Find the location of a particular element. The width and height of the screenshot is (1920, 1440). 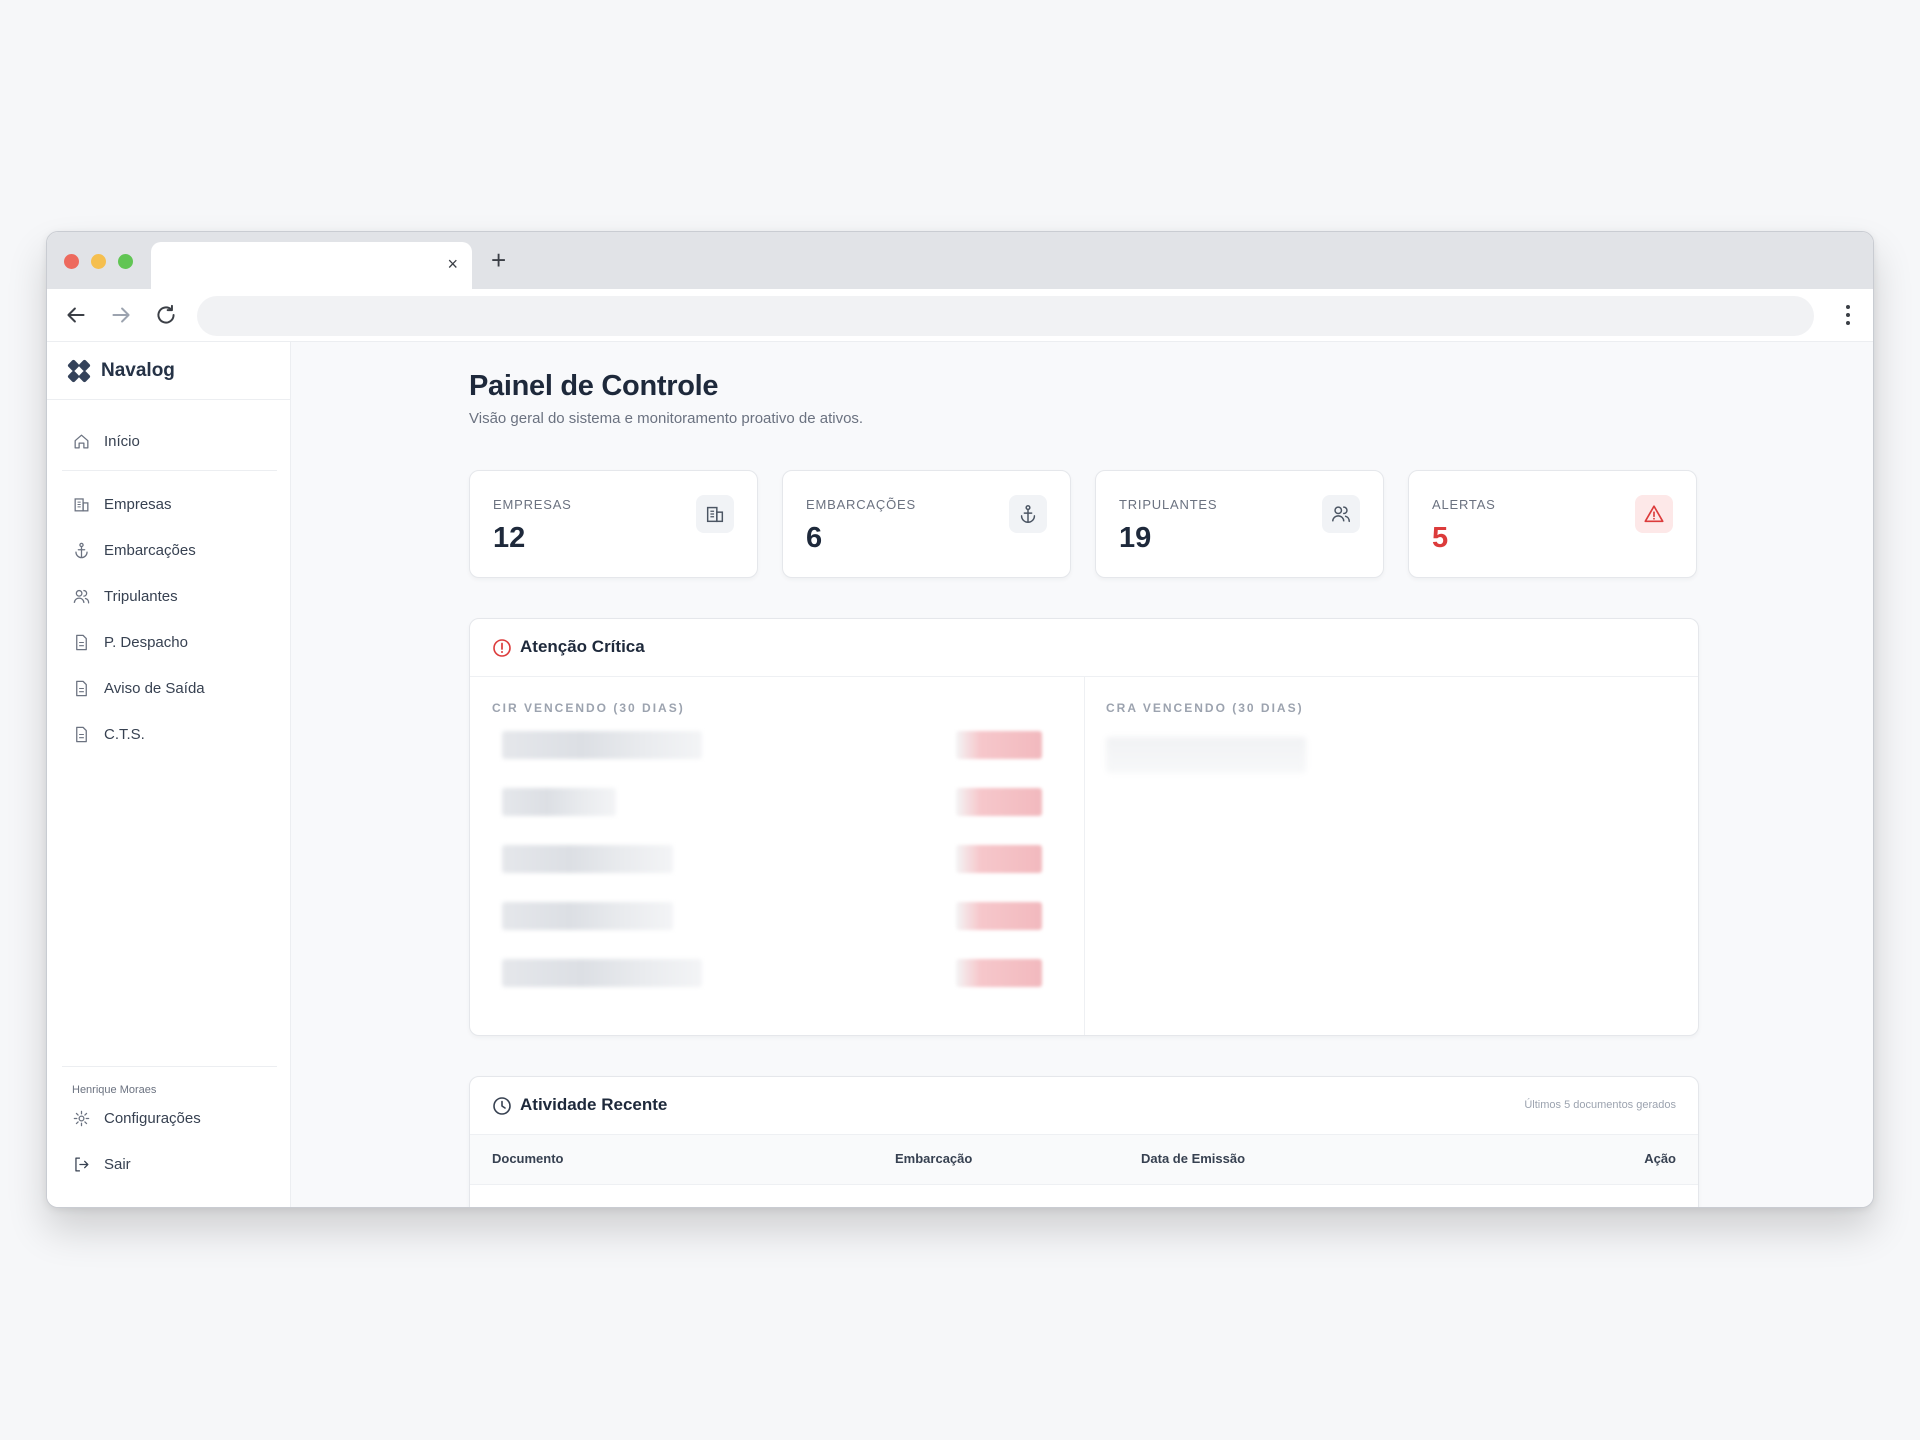

stat-value: 6 is located at coordinates (814, 538).